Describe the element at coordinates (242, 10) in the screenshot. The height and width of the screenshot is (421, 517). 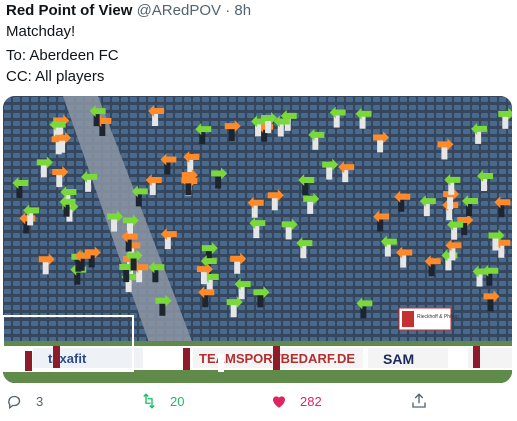
I see `tweet-timestamp: 8h` at that location.